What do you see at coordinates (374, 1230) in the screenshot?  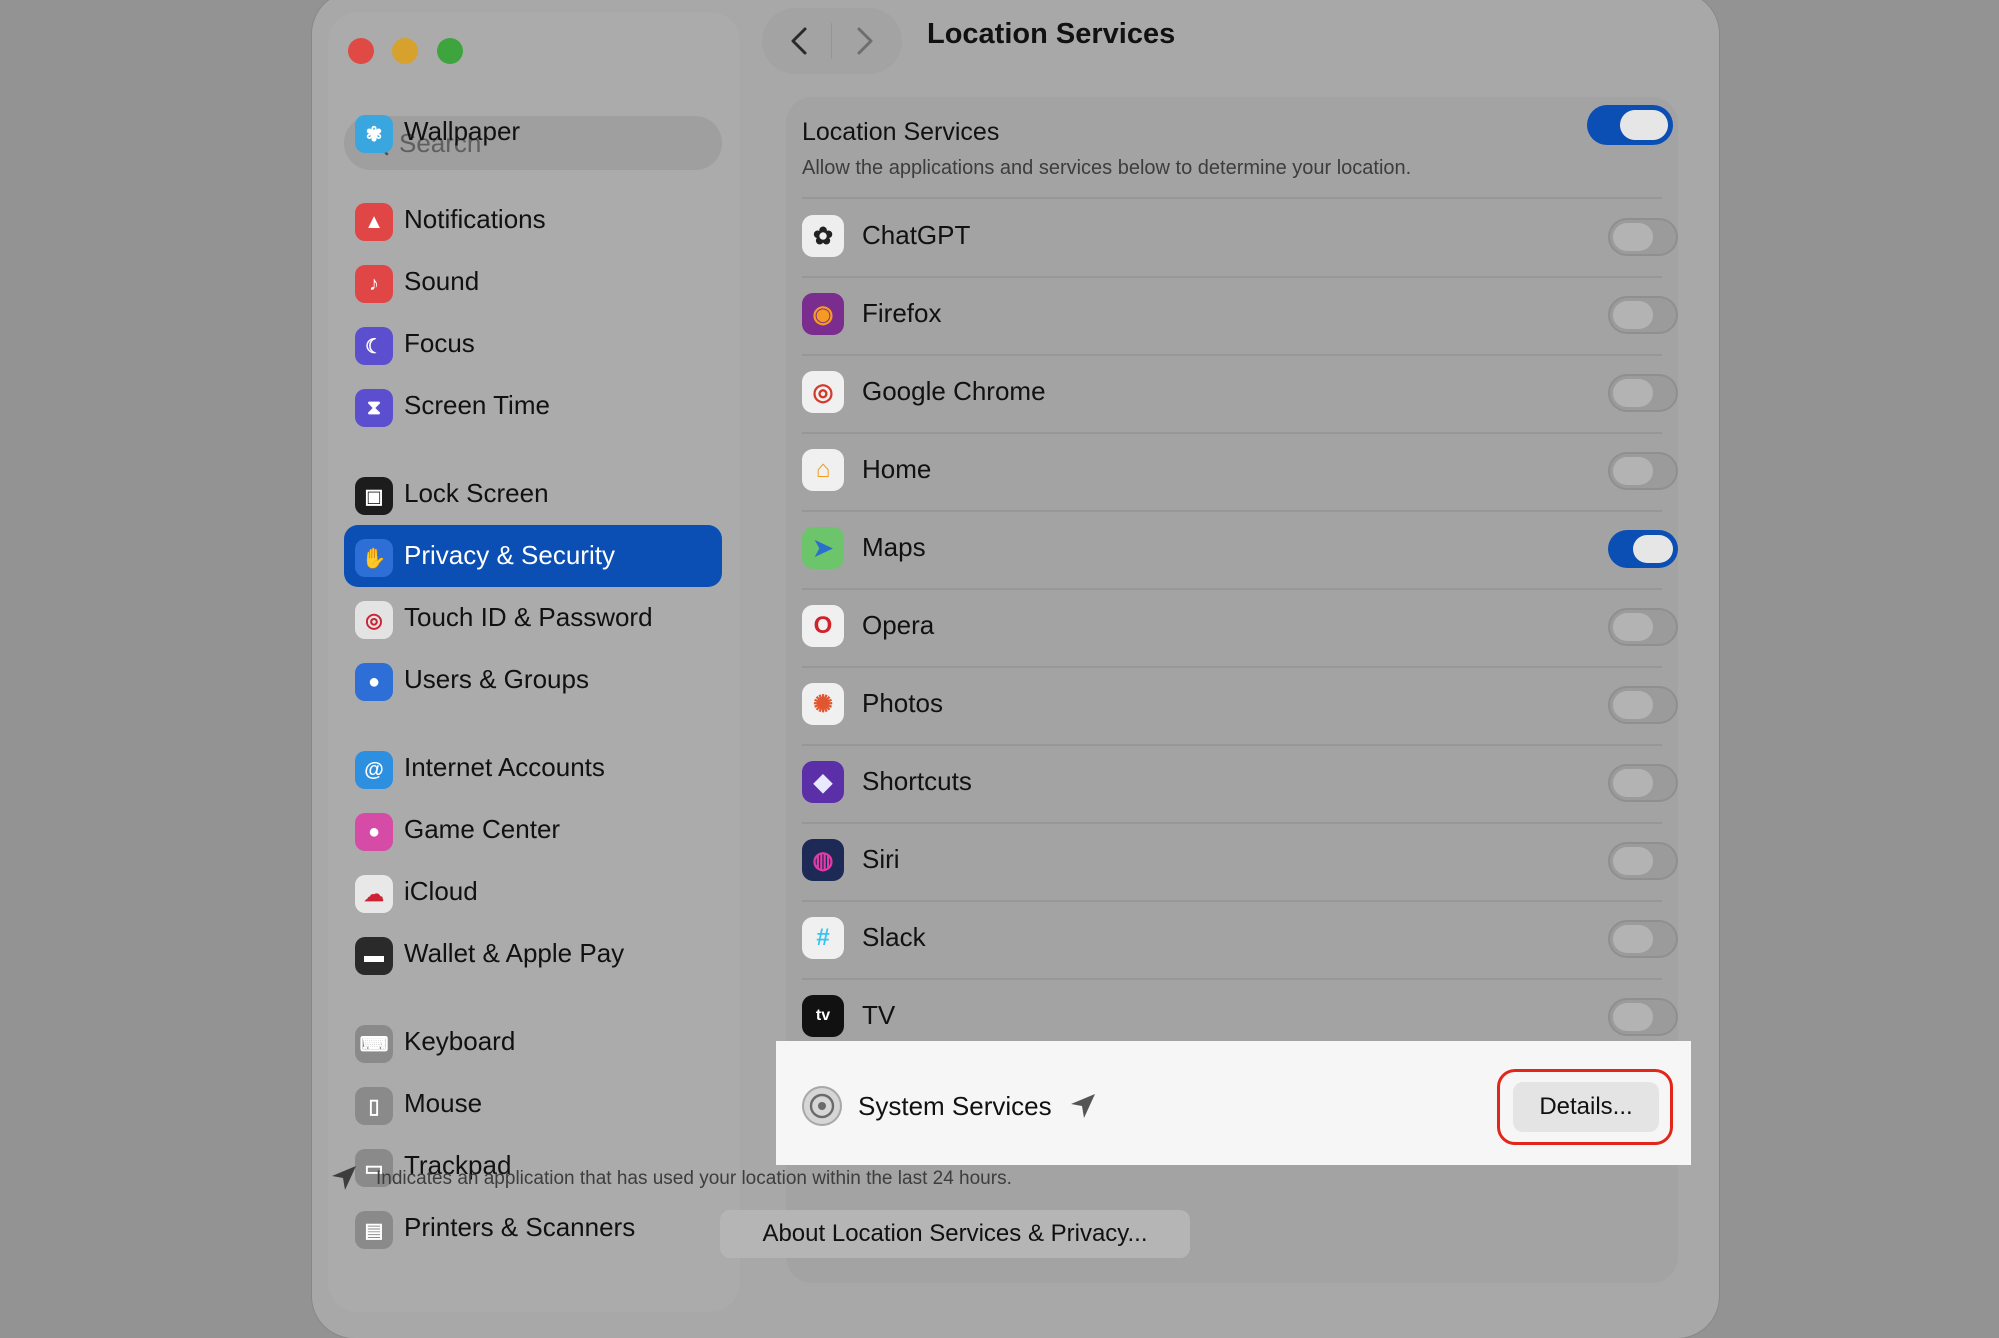 I see `printers-scanners-icon: ▤` at bounding box center [374, 1230].